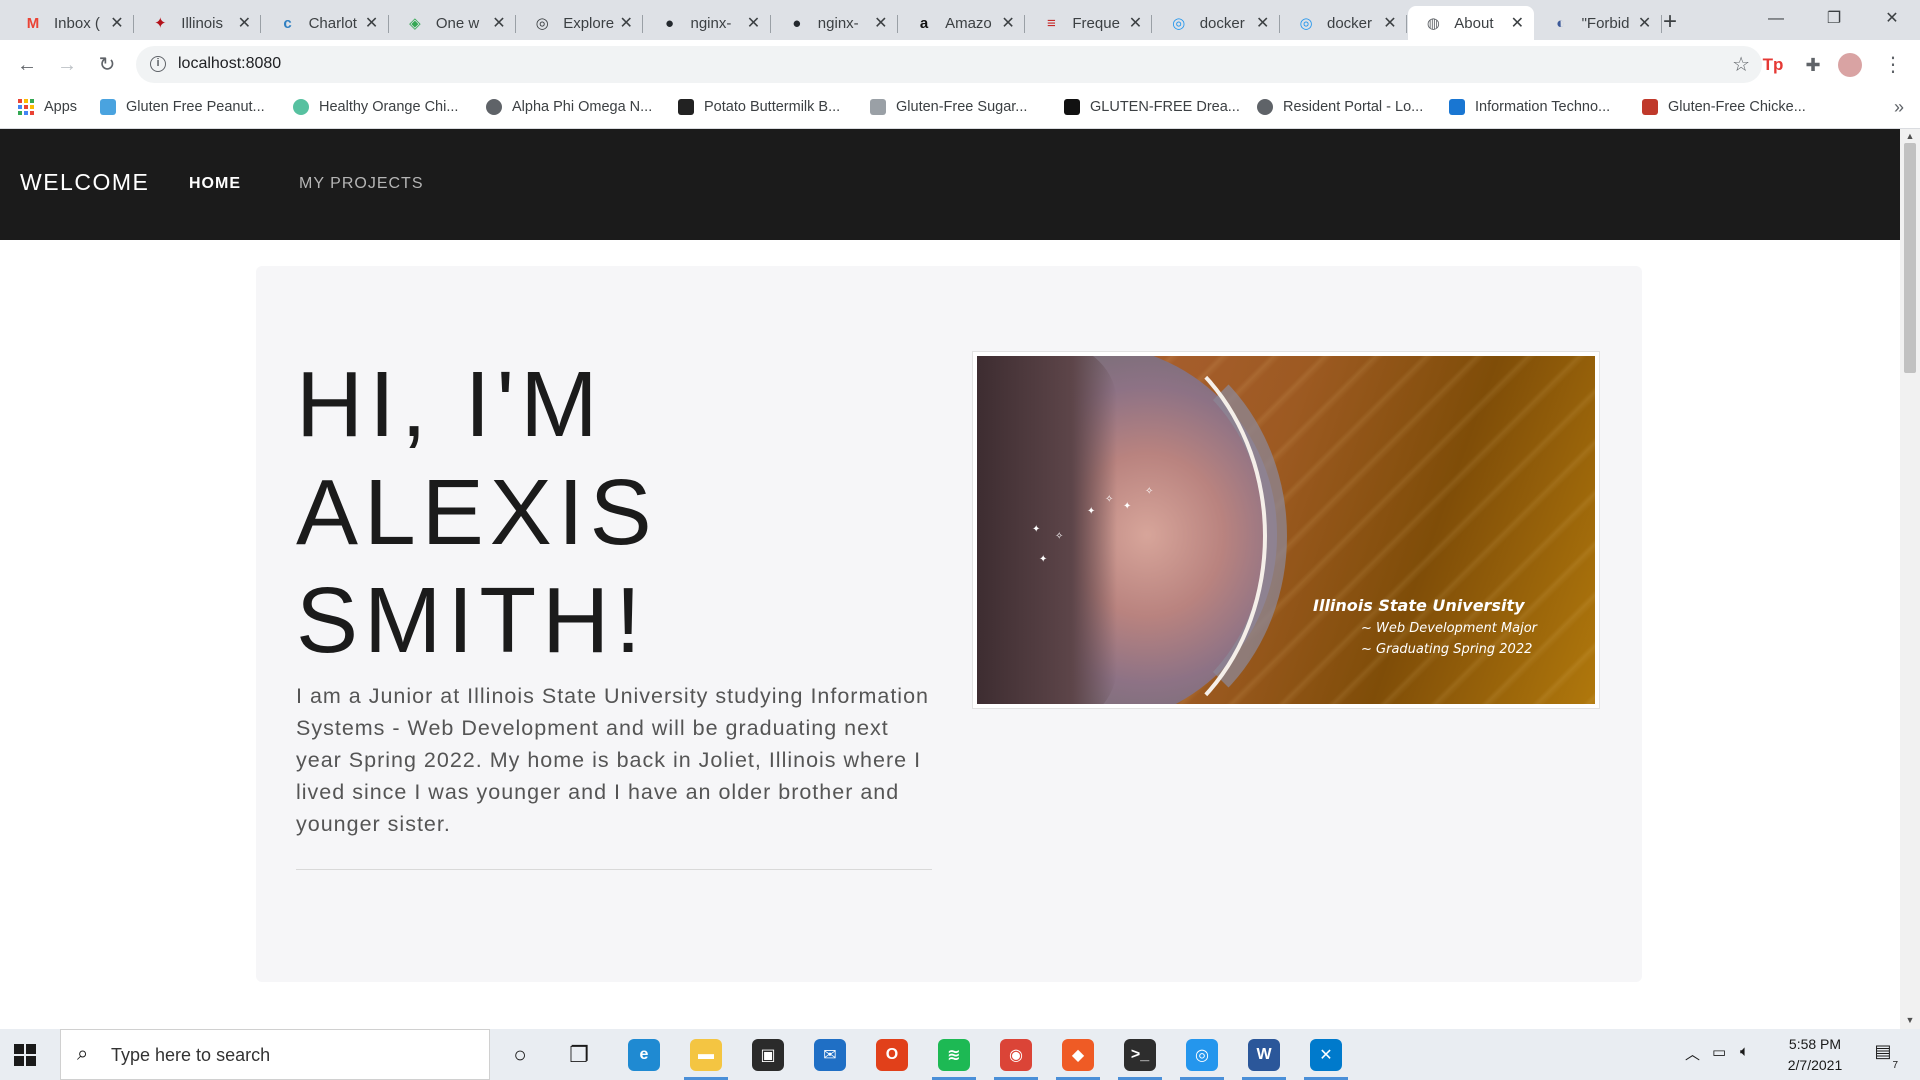 This screenshot has width=1920, height=1080. I want to click on close-window-button: ✕, so click(1892, 20).